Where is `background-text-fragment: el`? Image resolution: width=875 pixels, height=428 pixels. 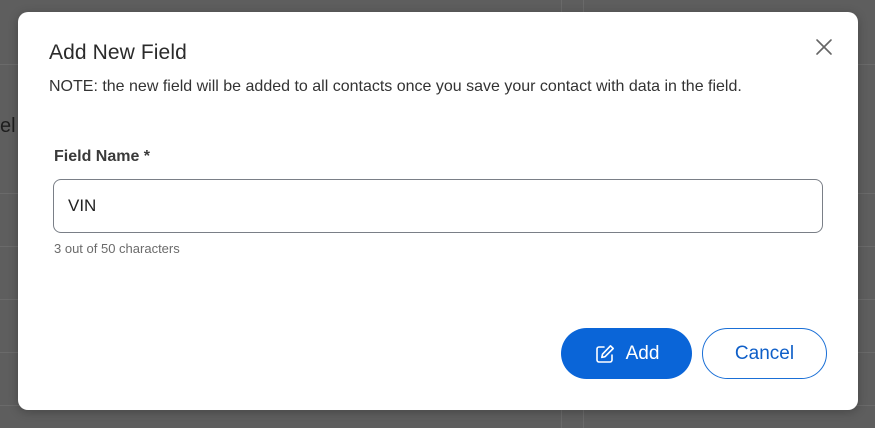 background-text-fragment: el is located at coordinates (8, 126).